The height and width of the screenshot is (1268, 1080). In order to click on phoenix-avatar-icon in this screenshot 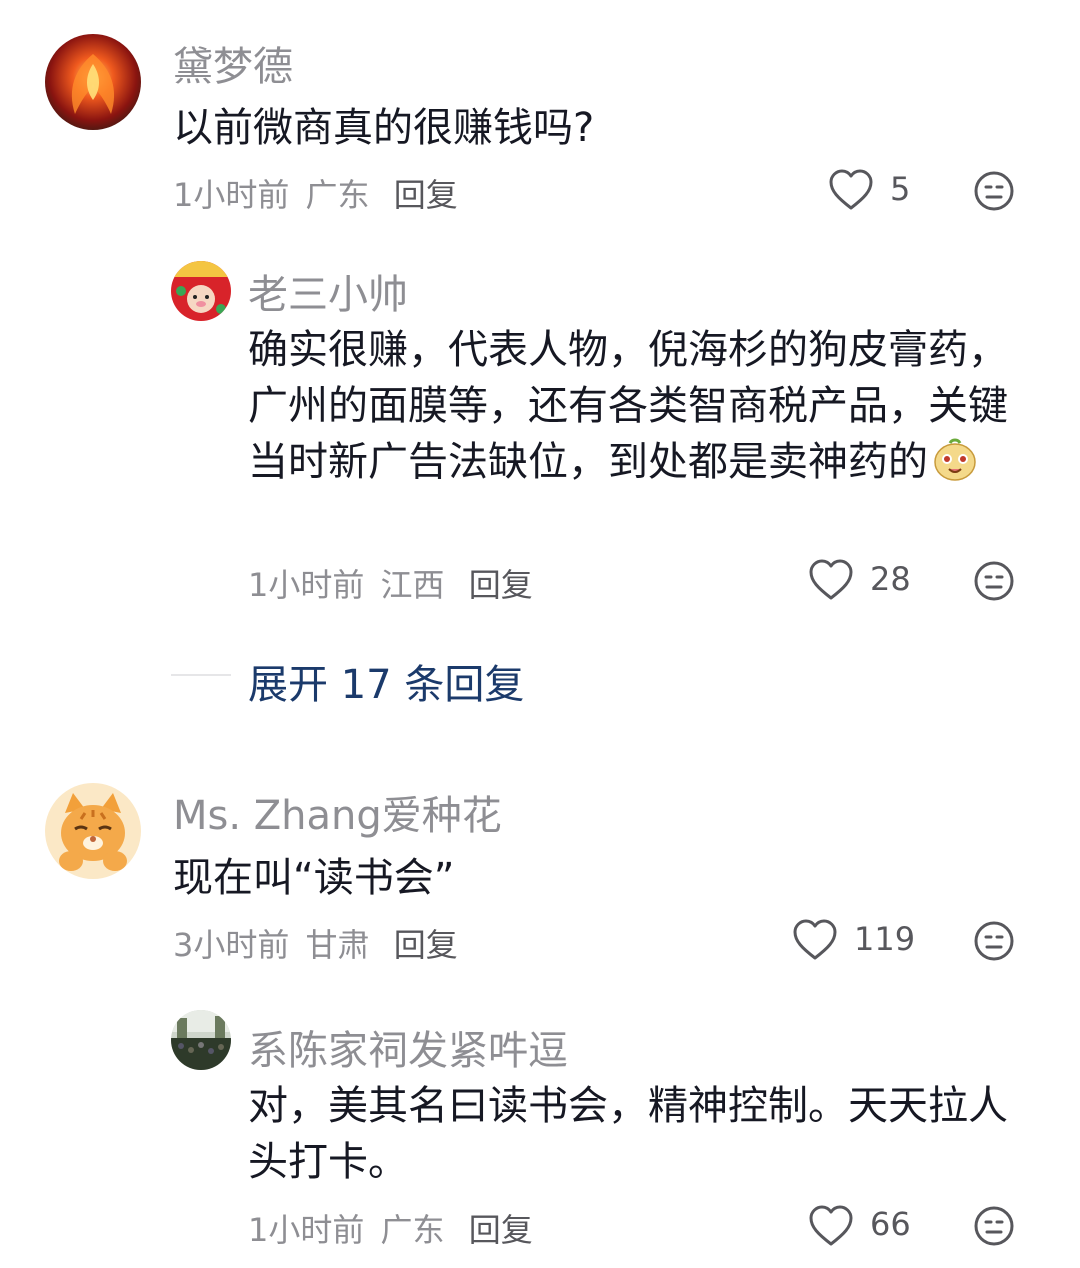, I will do `click(93, 82)`.